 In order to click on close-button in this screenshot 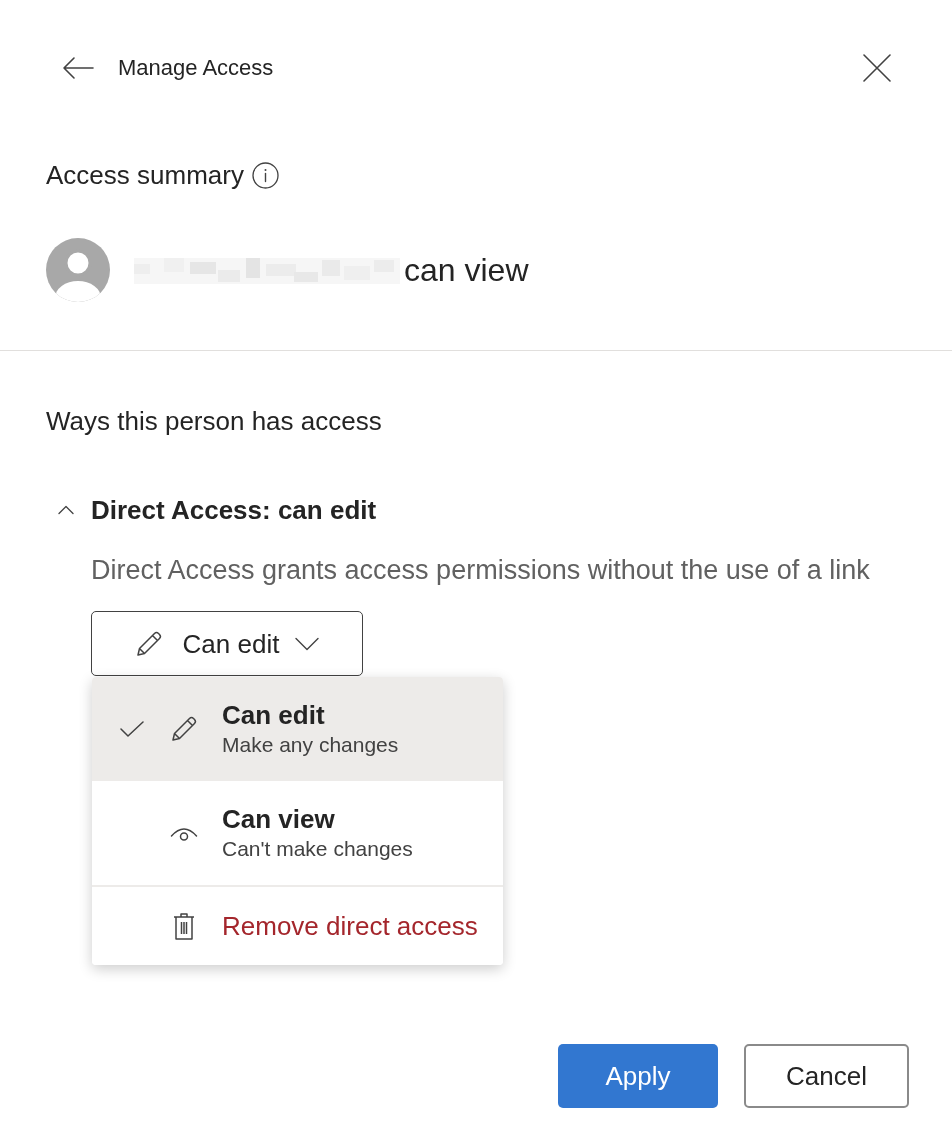, I will do `click(877, 68)`.